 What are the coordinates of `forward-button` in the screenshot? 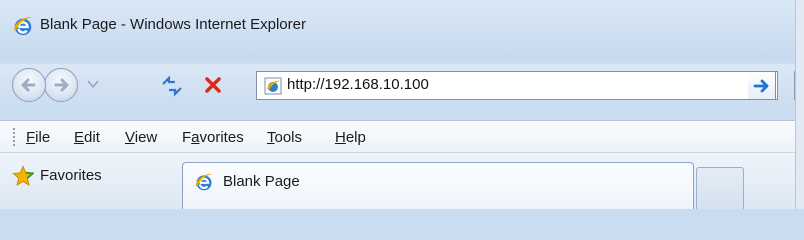 It's located at (61, 85).